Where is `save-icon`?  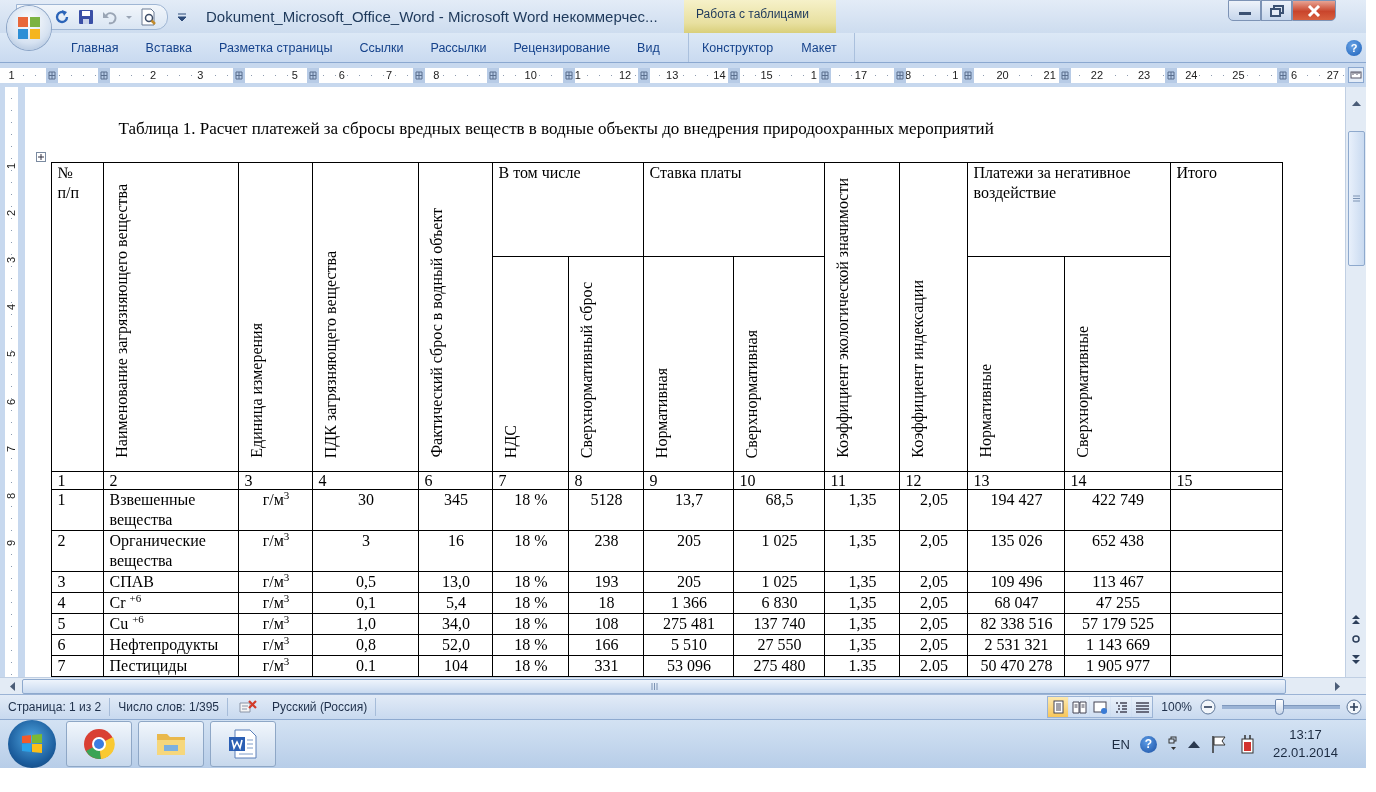 save-icon is located at coordinates (86, 16).